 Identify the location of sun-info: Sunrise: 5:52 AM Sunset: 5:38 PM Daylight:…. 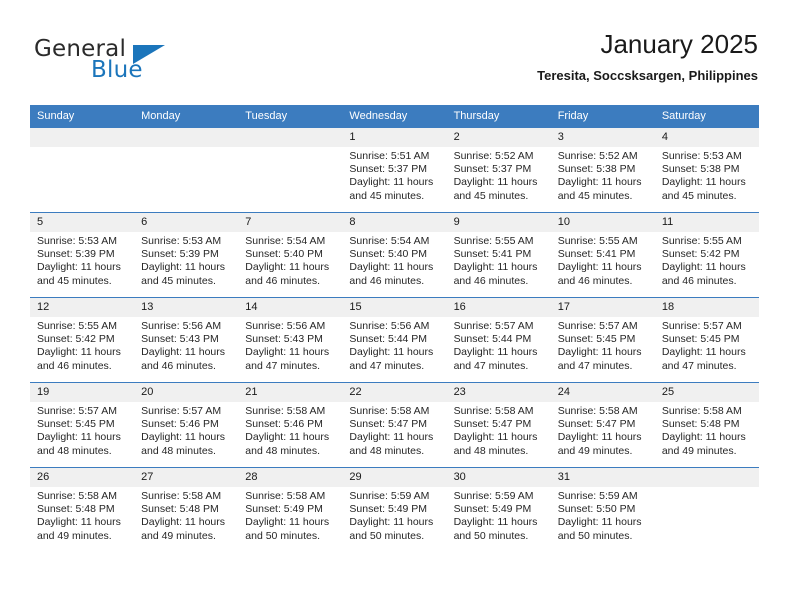
(603, 175).